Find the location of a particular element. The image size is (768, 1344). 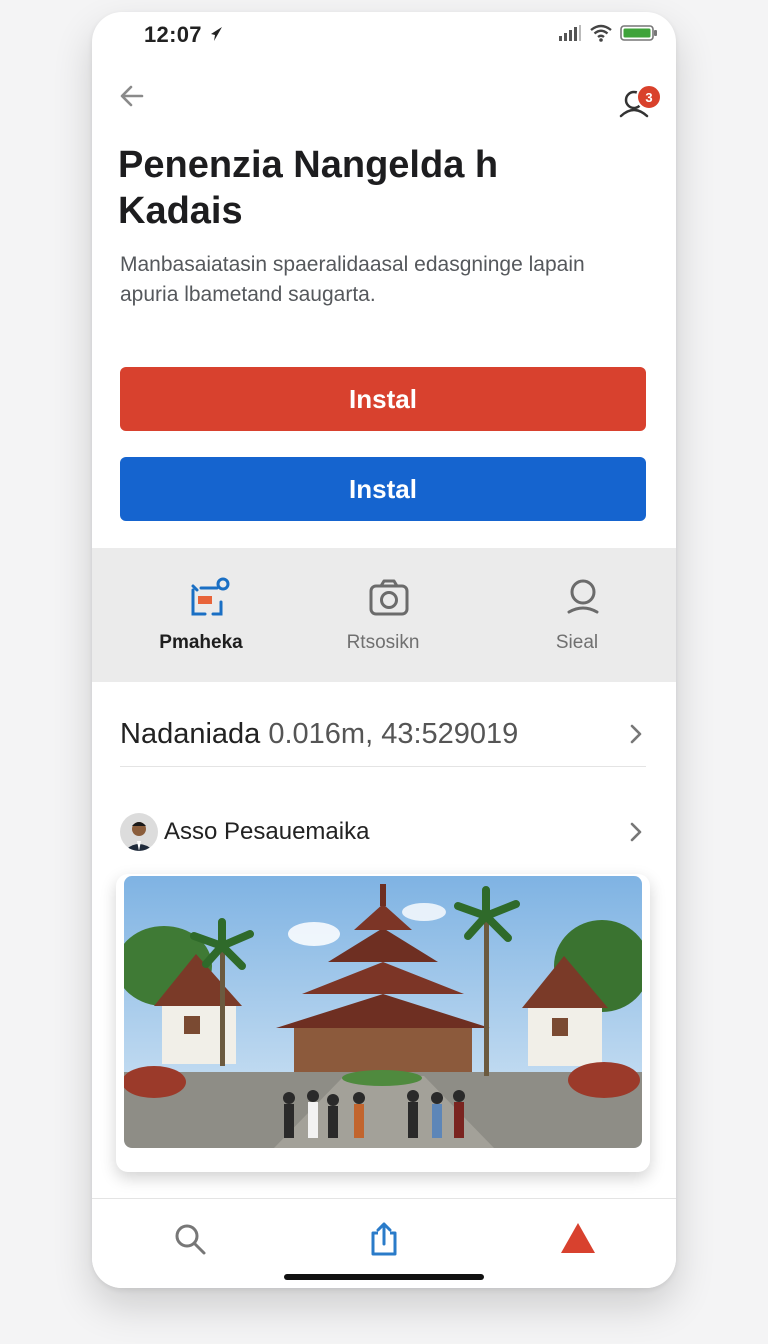

temple-photo is located at coordinates (383, 1012).